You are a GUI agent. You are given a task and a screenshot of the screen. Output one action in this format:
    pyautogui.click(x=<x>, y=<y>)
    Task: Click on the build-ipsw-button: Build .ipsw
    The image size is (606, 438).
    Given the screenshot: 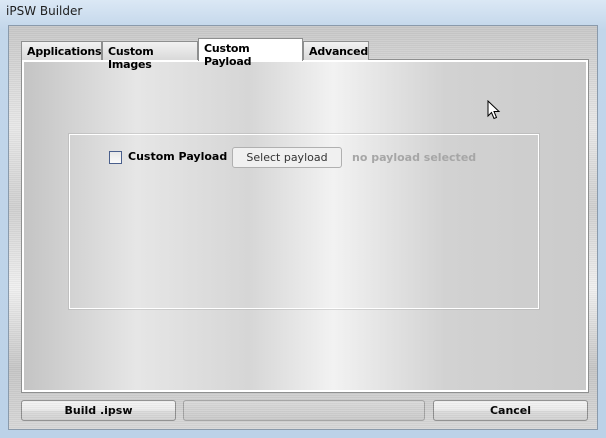 What is the action you would take?
    pyautogui.click(x=98, y=410)
    